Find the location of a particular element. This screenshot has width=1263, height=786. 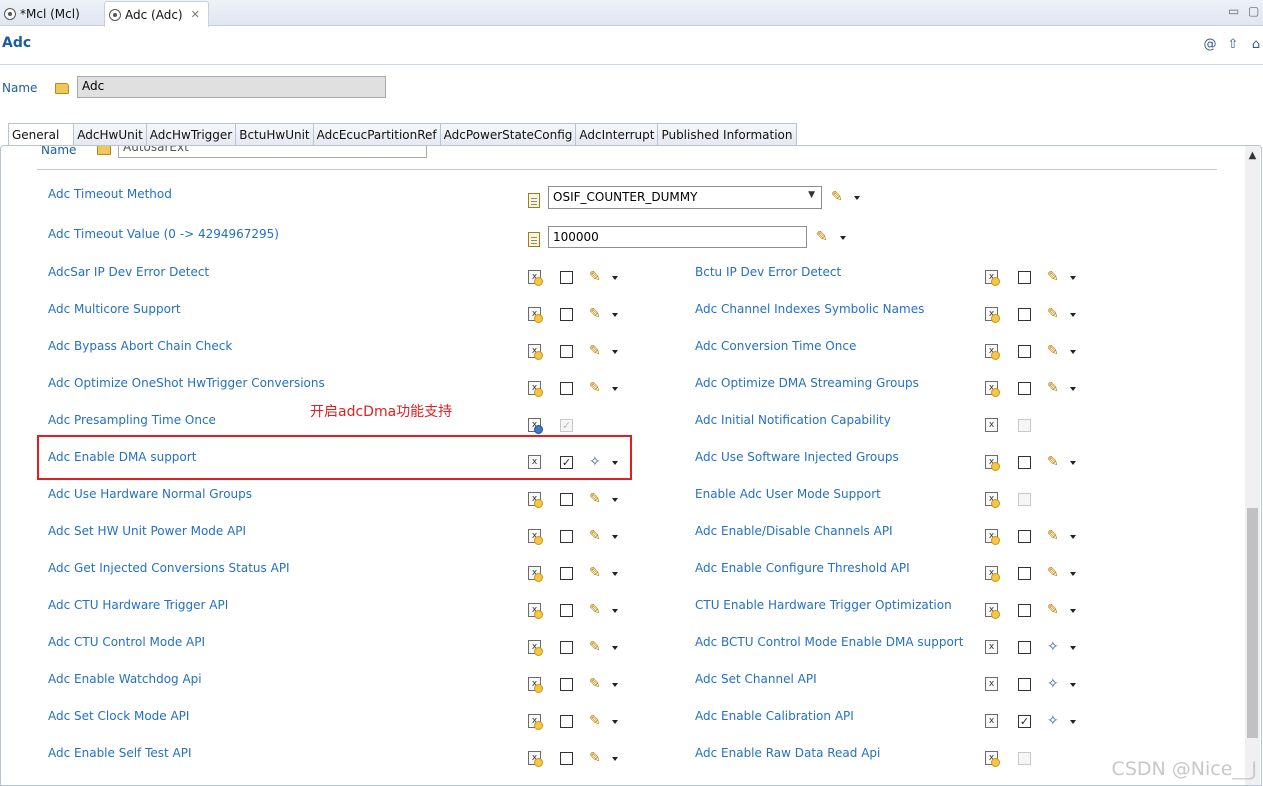

home-icon: ⌂ is located at coordinates (1256, 45).